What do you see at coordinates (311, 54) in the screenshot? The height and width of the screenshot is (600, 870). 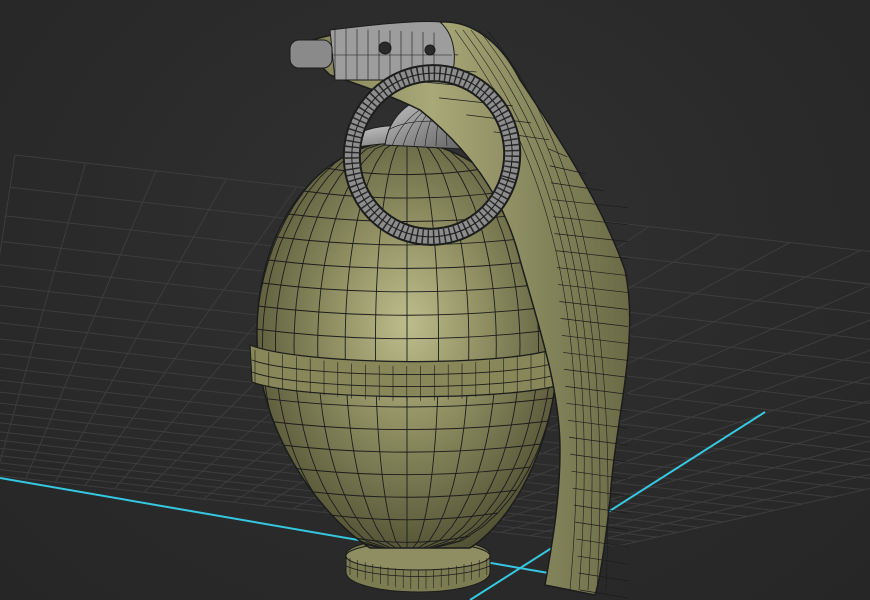 I see `hinge-pin` at bounding box center [311, 54].